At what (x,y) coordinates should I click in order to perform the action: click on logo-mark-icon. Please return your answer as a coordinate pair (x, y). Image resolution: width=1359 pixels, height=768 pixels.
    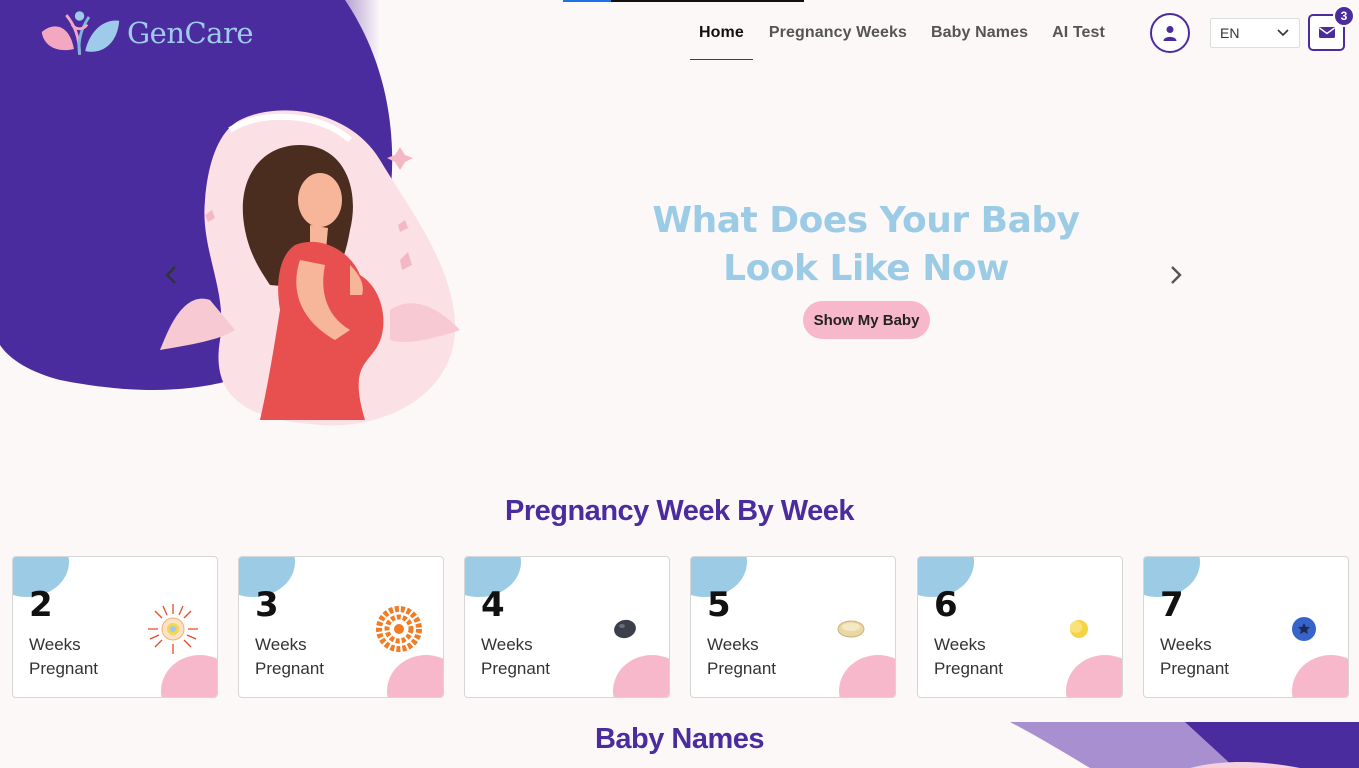
    Looking at the image, I should click on (80, 33).